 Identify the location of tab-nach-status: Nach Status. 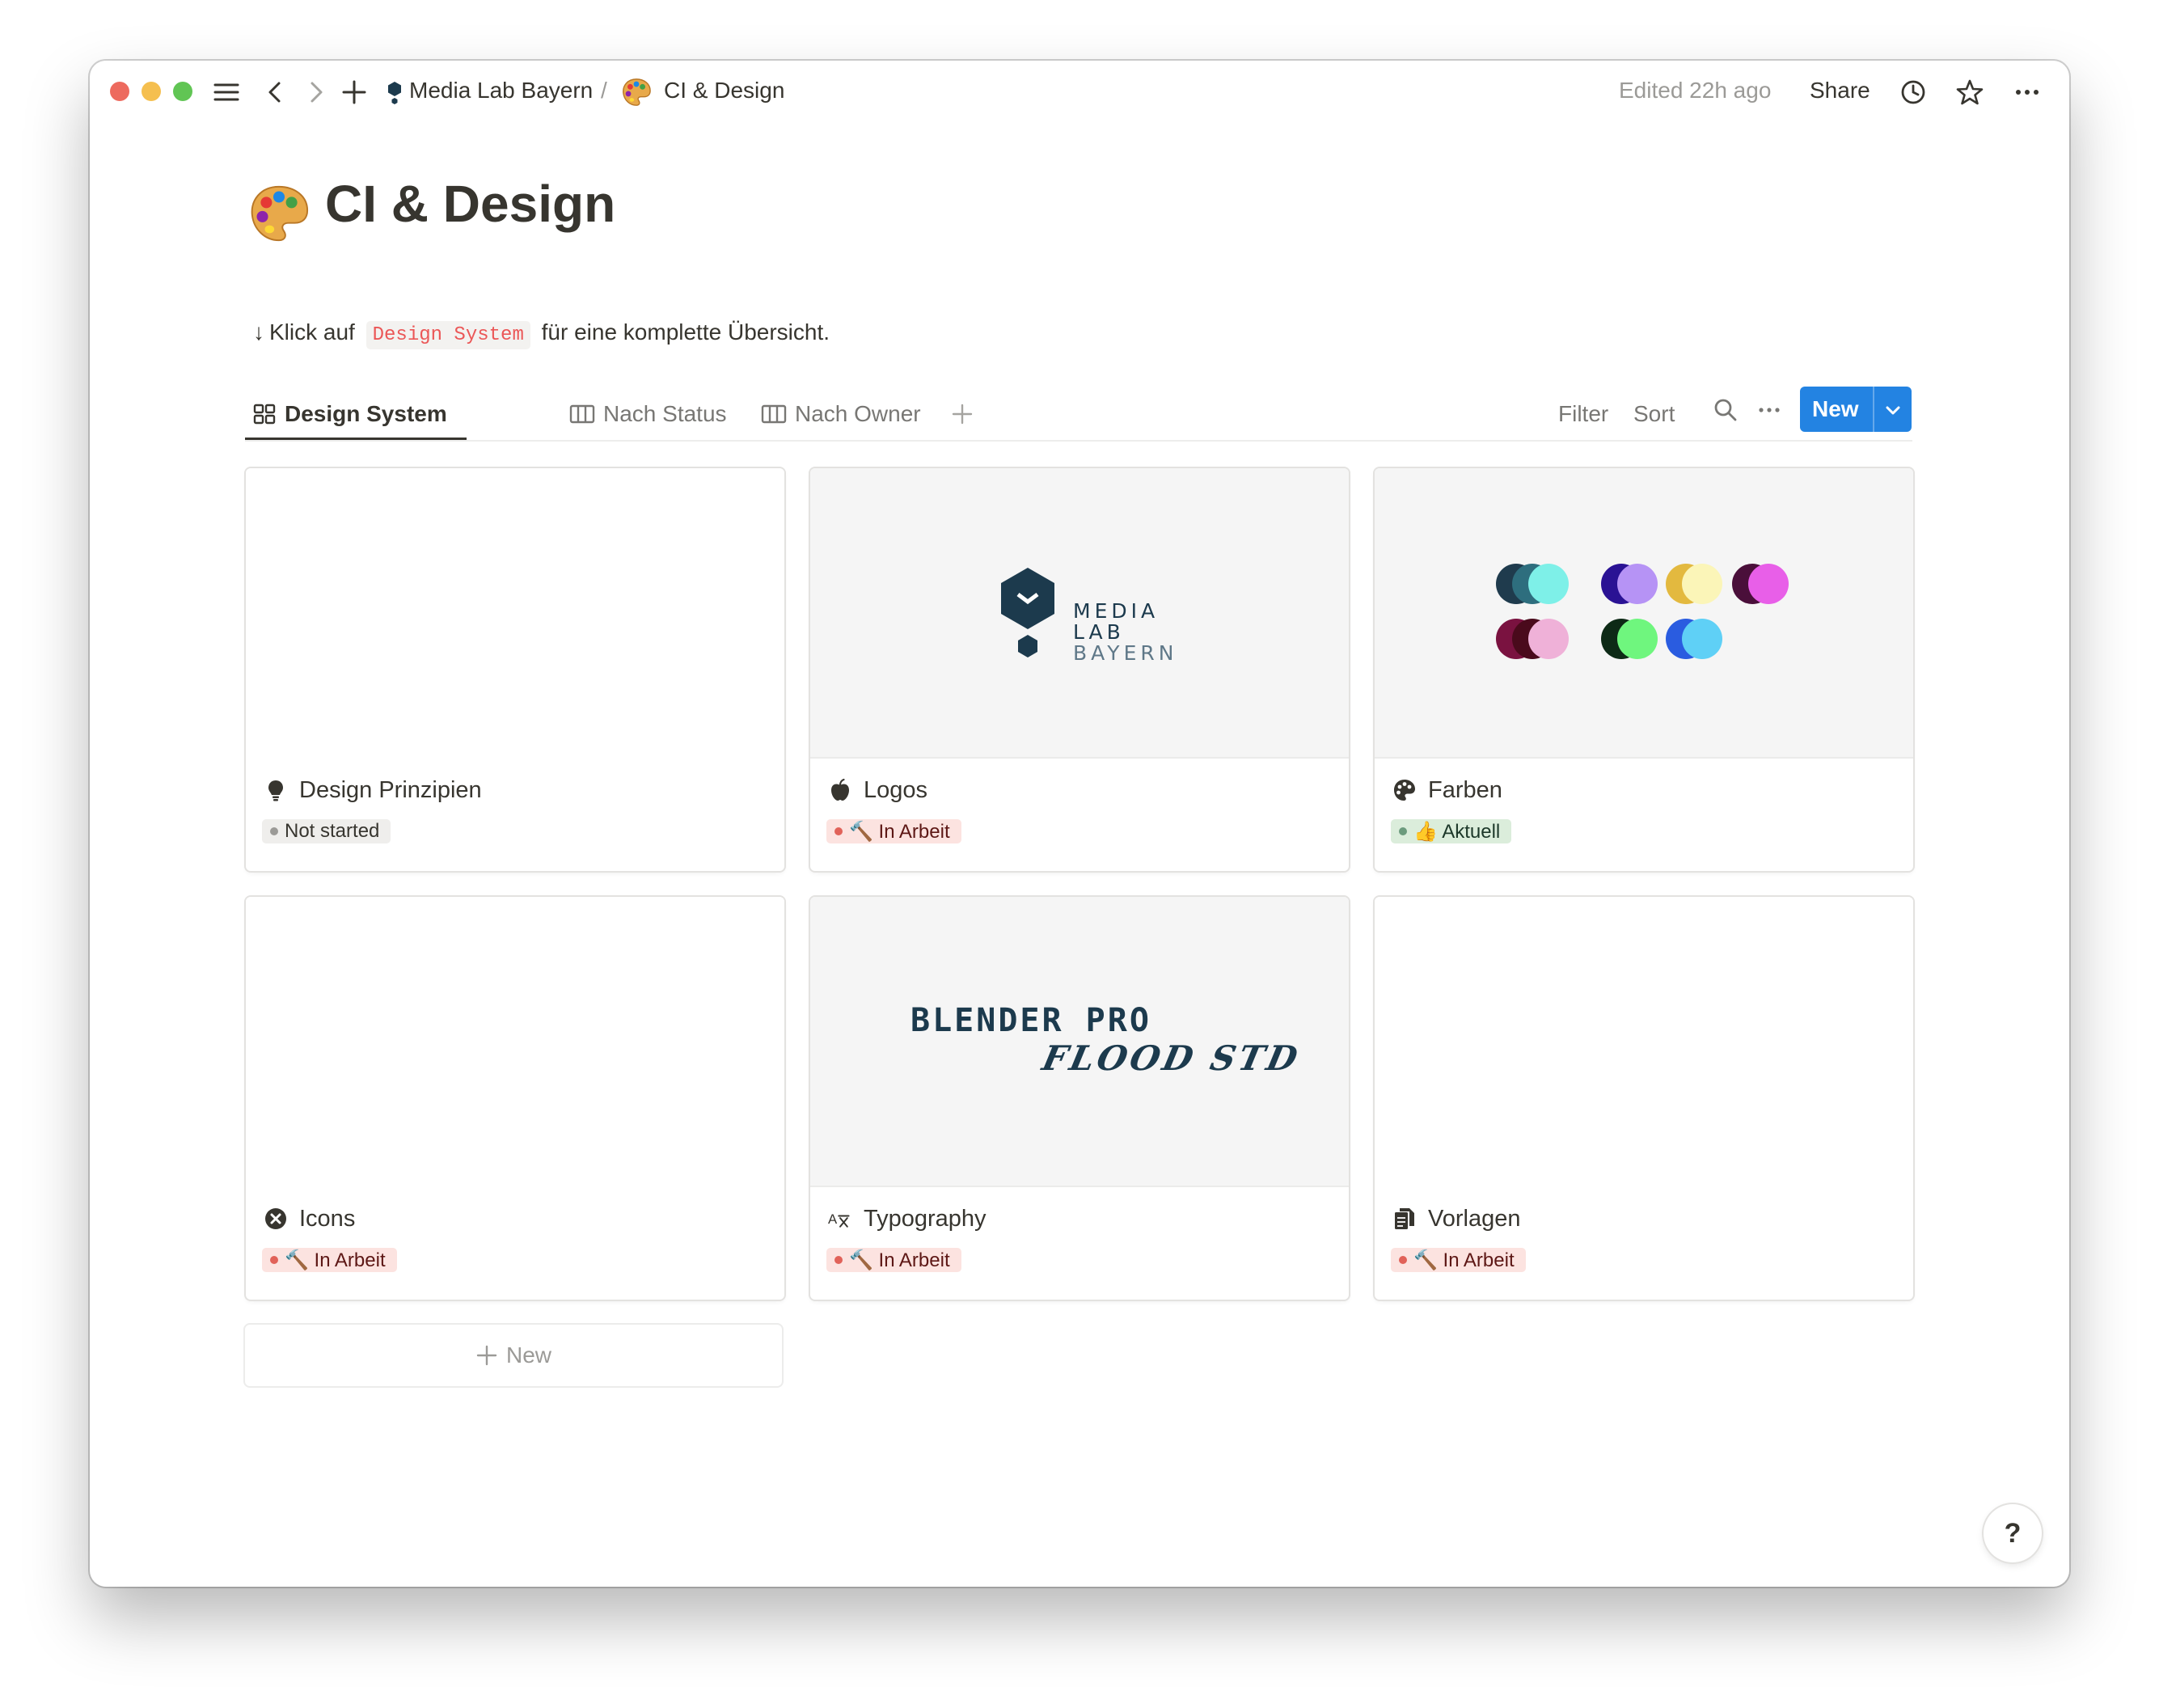
(648, 414).